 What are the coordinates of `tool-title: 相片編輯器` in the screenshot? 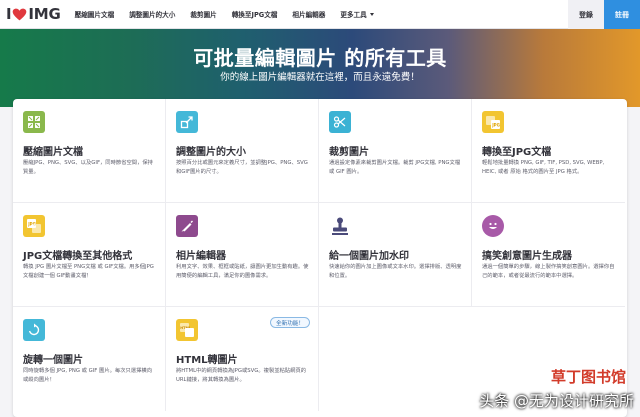 It's located at (201, 256).